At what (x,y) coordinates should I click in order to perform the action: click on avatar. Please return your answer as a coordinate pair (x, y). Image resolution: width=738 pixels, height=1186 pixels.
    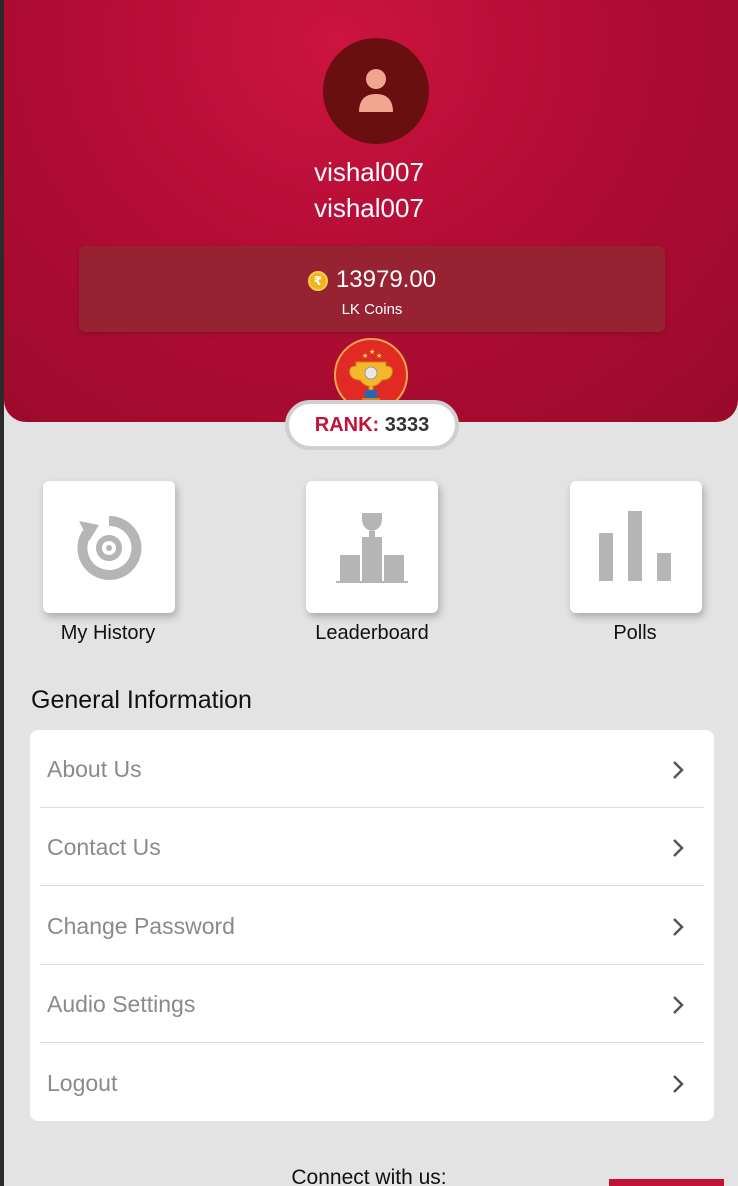
    Looking at the image, I should click on (376, 91).